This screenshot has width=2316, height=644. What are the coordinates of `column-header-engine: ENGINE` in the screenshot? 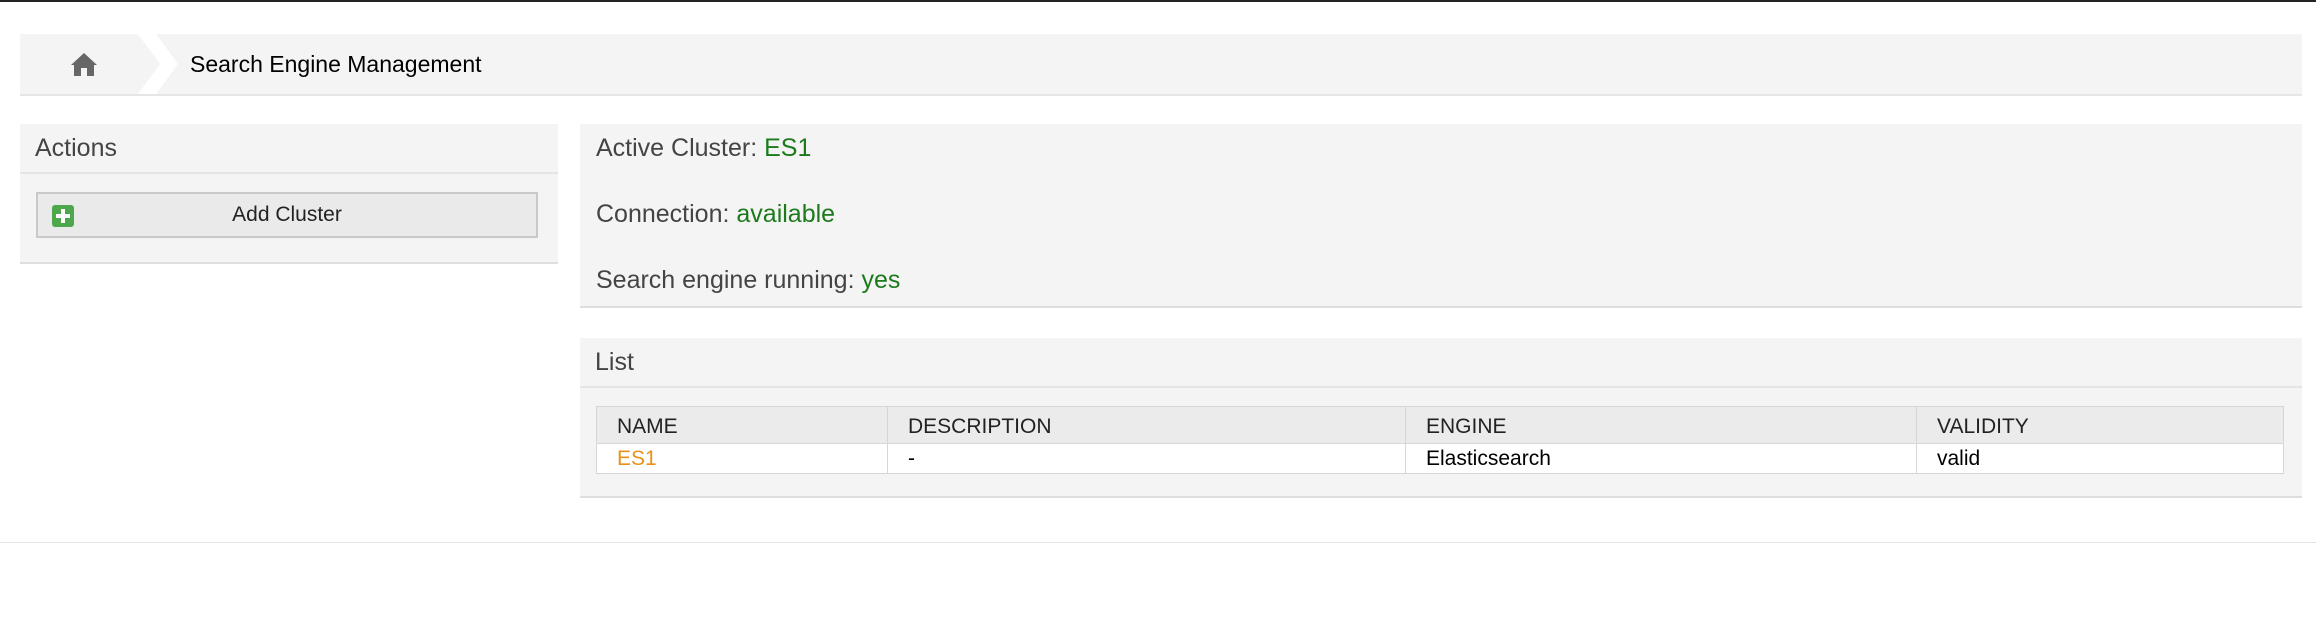 It's located at (1661, 425).